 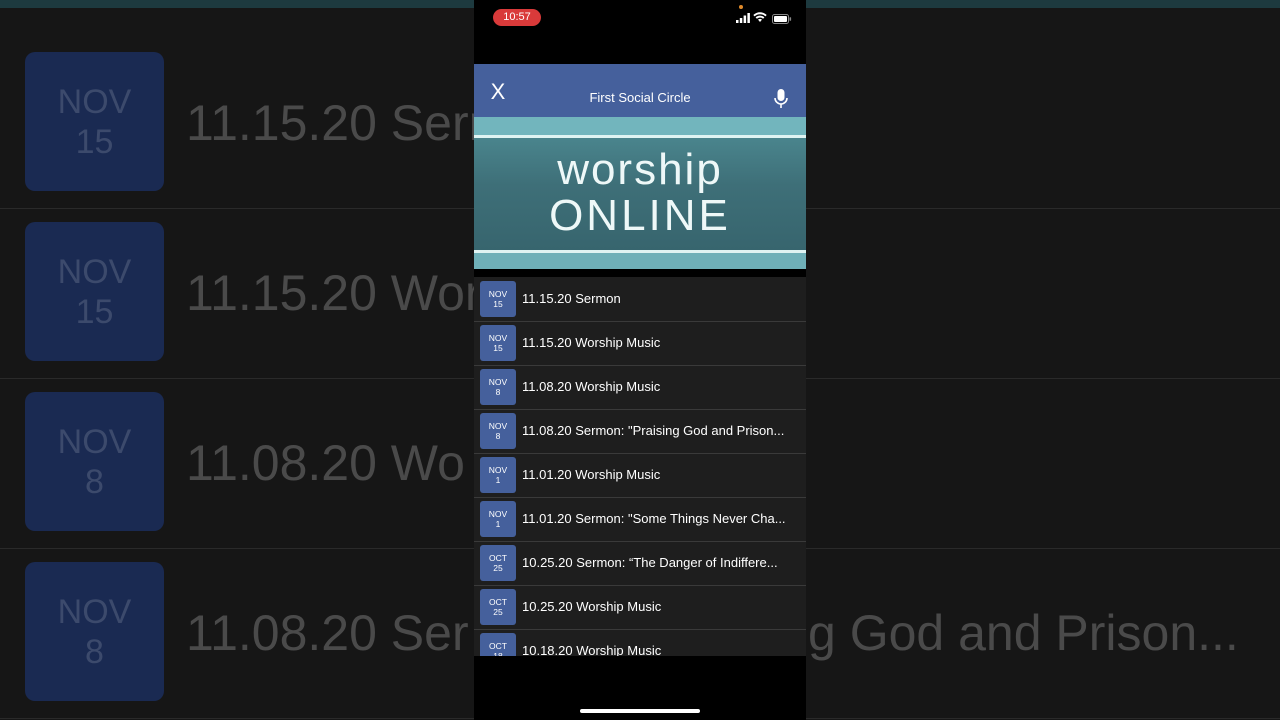 What do you see at coordinates (743, 18) in the screenshot?
I see `cellular-signal-icon` at bounding box center [743, 18].